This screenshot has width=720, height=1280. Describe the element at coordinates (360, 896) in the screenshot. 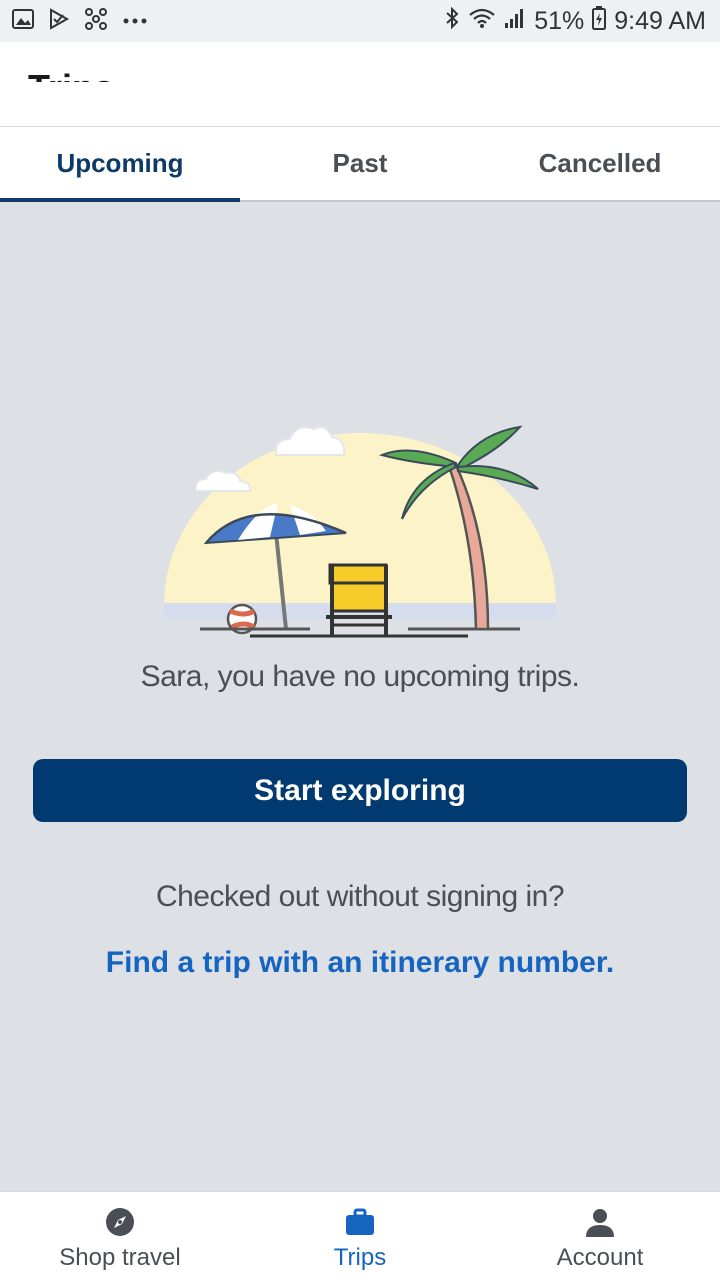

I see `checked-out-text: Checked out without signing in?` at that location.